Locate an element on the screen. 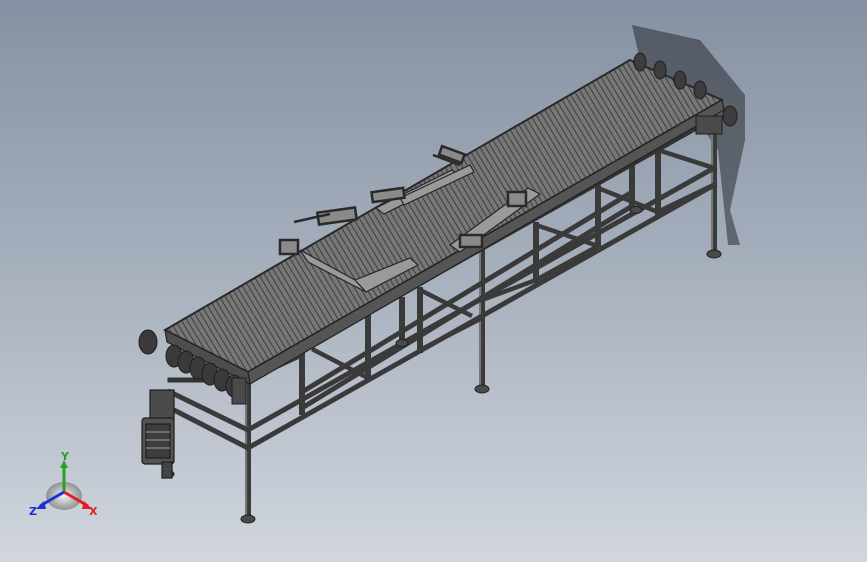  coordinate-triad: Y X Z is located at coordinates (63, 484).